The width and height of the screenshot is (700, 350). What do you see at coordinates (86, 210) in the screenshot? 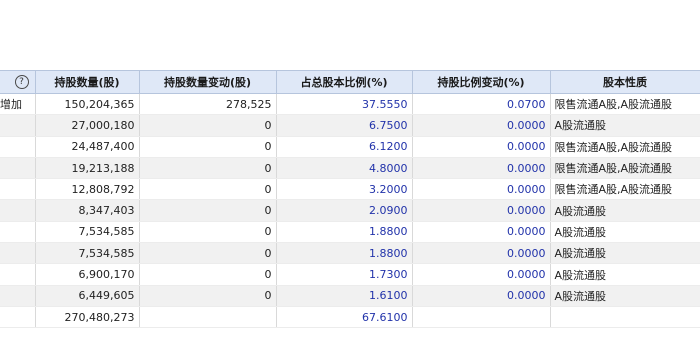
I see `row-shares: 8,347,403` at bounding box center [86, 210].